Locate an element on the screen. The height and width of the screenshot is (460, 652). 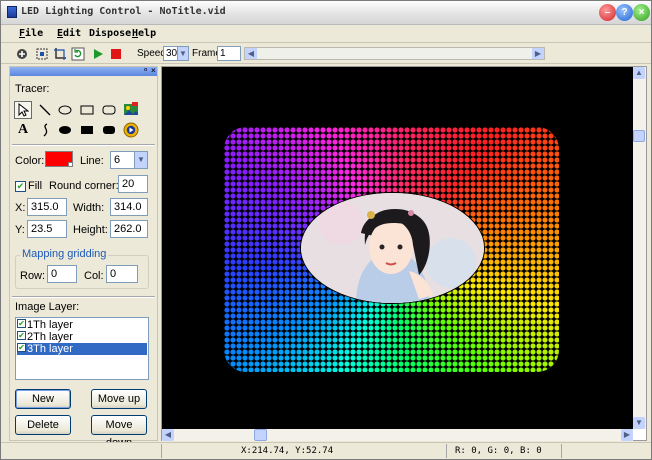
refresh-icon is located at coordinates (78, 54).